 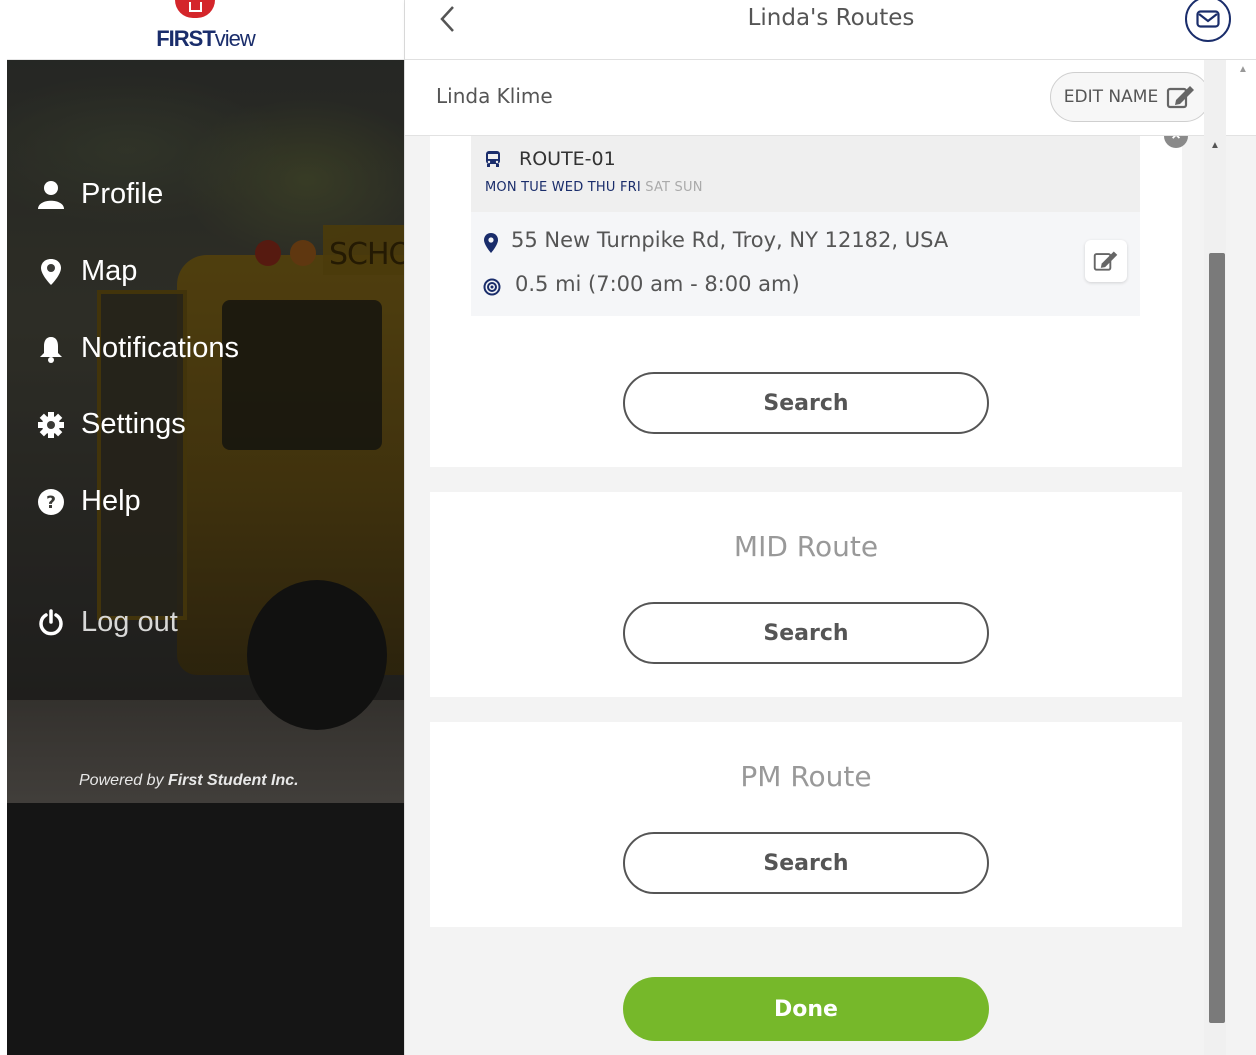 I want to click on powered-by-text: Powered by First Student Inc., so click(x=189, y=780).